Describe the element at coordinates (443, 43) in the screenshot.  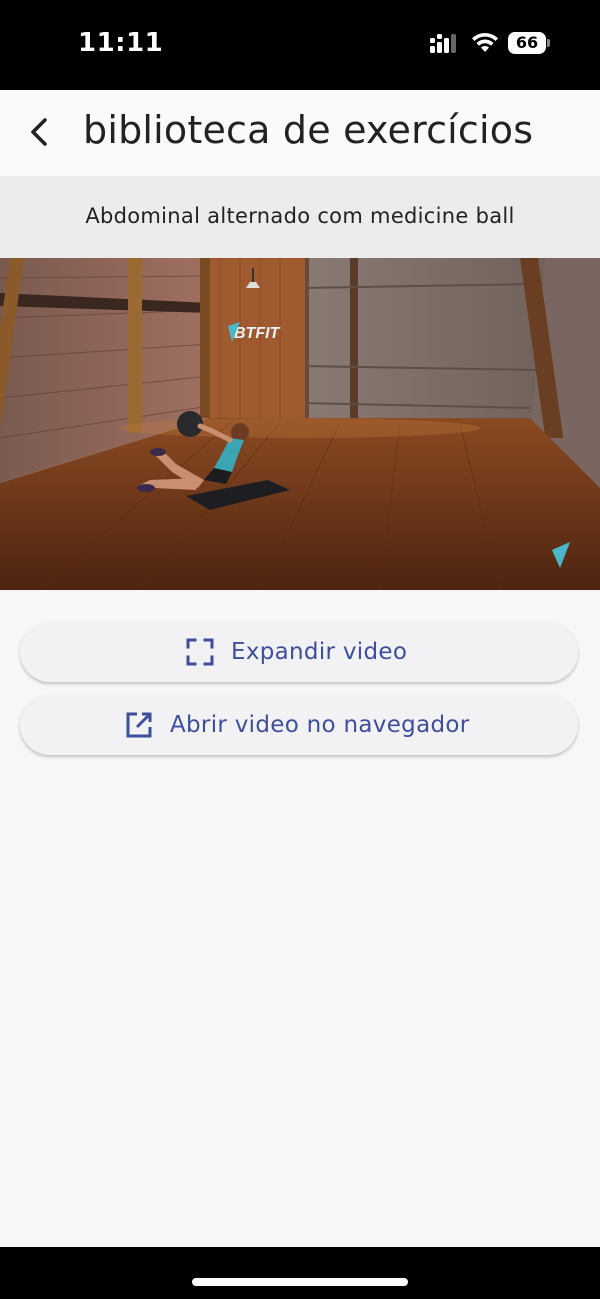
I see `cellular-signal-icon` at that location.